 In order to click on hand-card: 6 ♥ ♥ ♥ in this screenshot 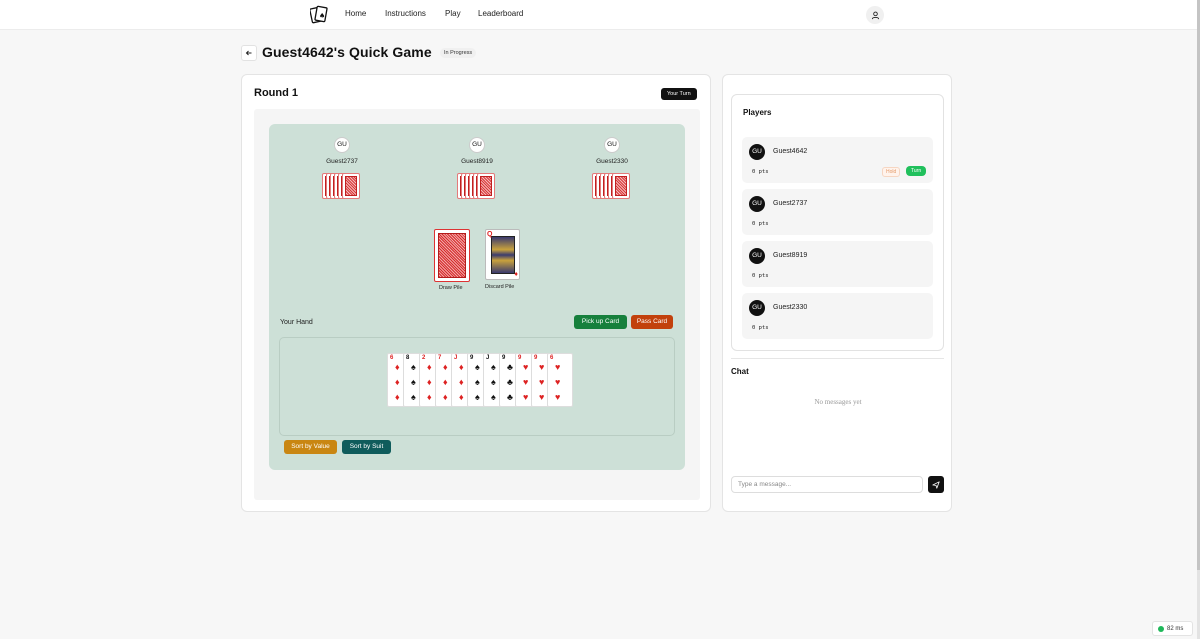, I will do `click(560, 380)`.